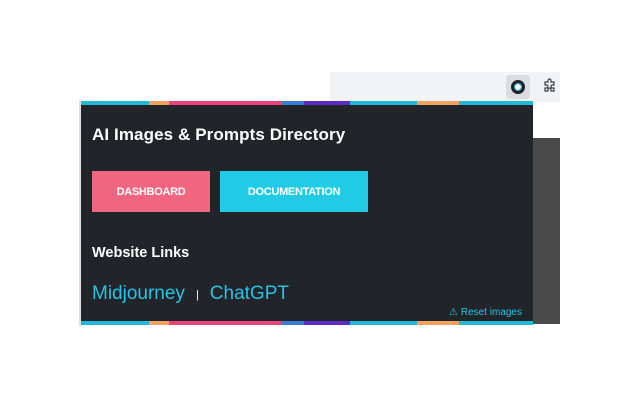 This screenshot has height=400, width=640. What do you see at coordinates (546, 120) in the screenshot?
I see `background-page` at bounding box center [546, 120].